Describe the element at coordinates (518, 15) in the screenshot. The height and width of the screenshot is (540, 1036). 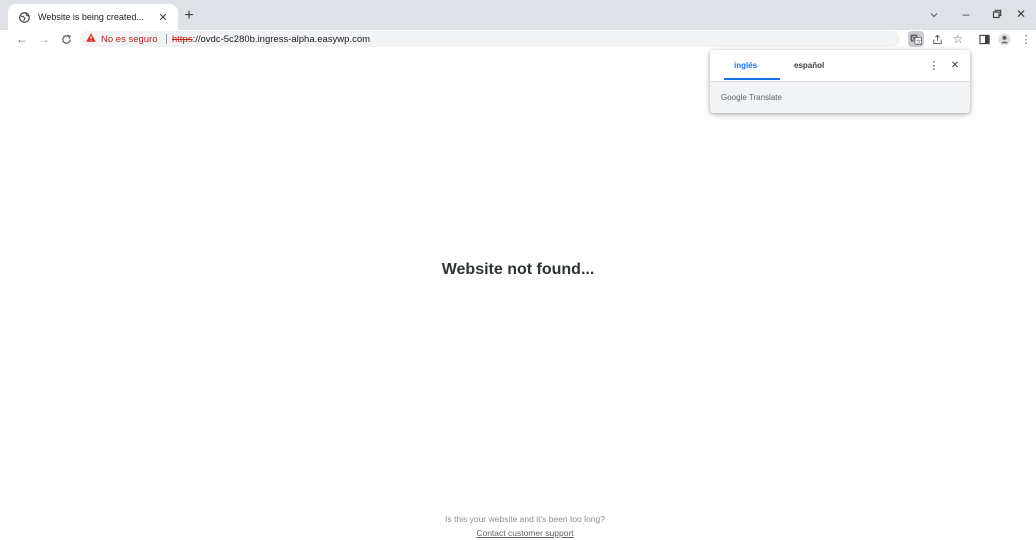
I see `tab-strip: Website is being created... ✕ + – ✕` at that location.